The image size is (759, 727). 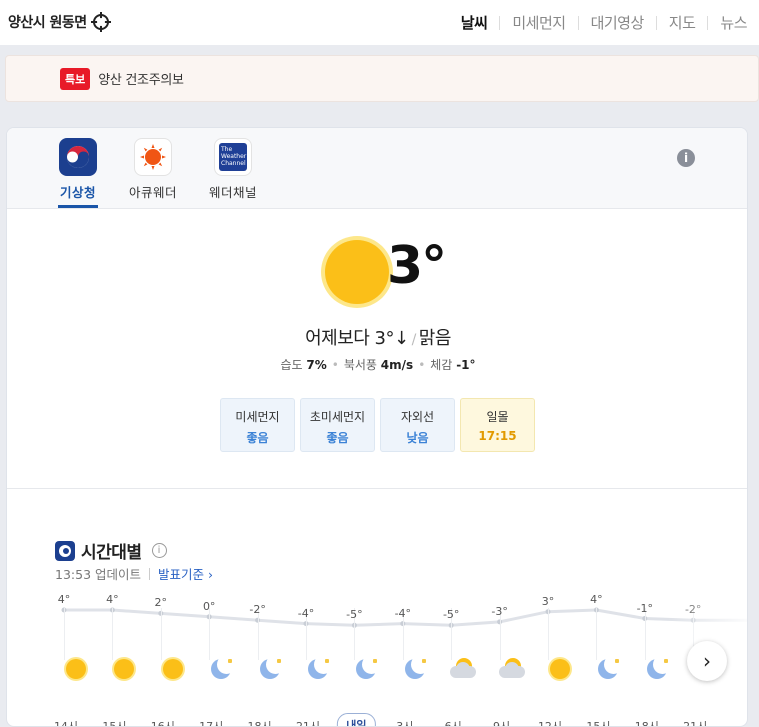 What do you see at coordinates (47, 22) in the screenshot?
I see `location-name: 양산시 원동면` at bounding box center [47, 22].